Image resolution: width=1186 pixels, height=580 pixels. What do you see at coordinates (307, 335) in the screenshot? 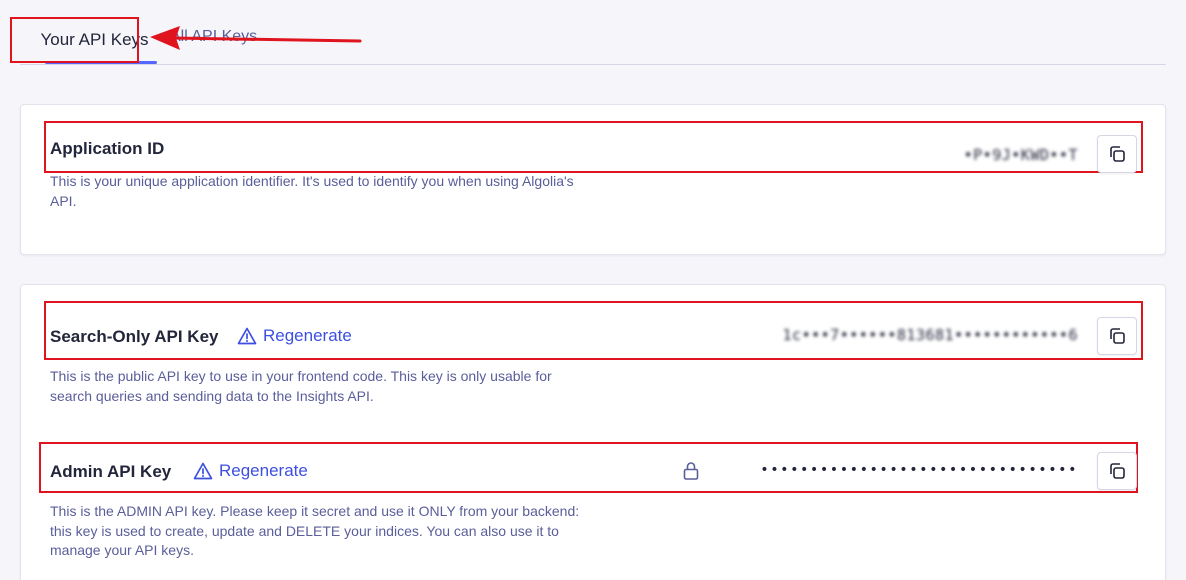
I see `search-key-regenerate-label: Regenerate` at bounding box center [307, 335].